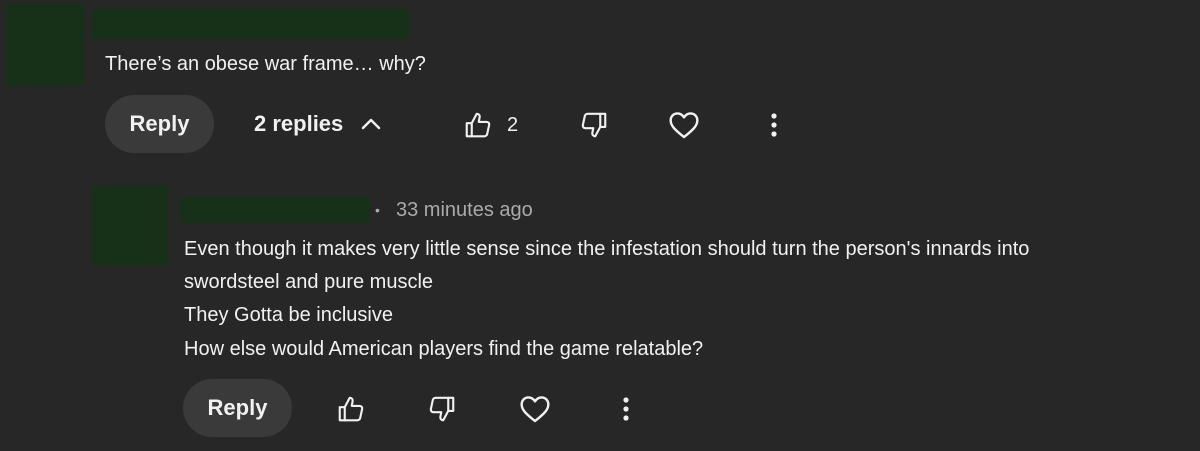  Describe the element at coordinates (250, 24) in the screenshot. I see `author-name` at that location.